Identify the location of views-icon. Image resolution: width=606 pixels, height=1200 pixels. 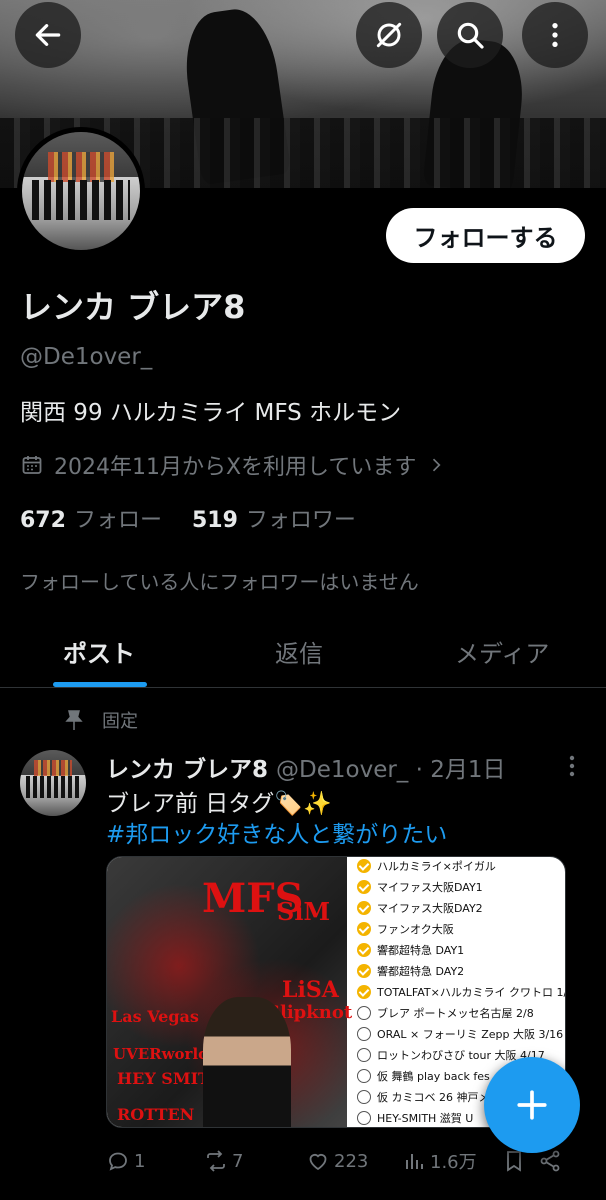
(414, 1161).